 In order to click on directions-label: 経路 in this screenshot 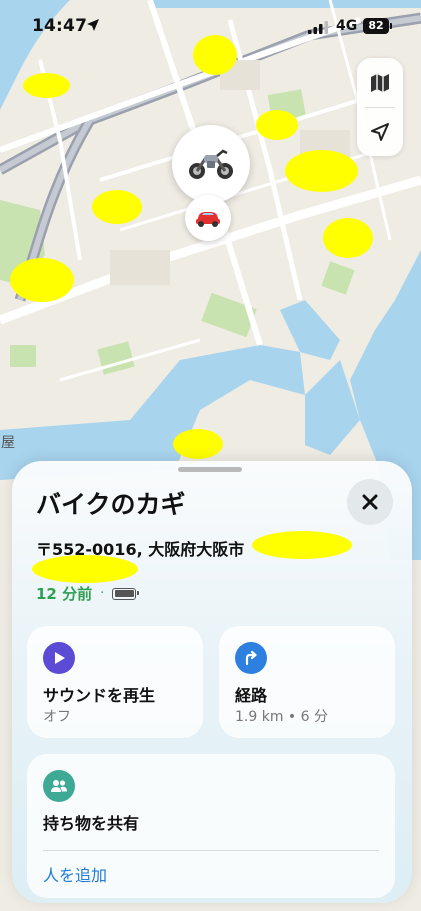, I will do `click(251, 695)`.